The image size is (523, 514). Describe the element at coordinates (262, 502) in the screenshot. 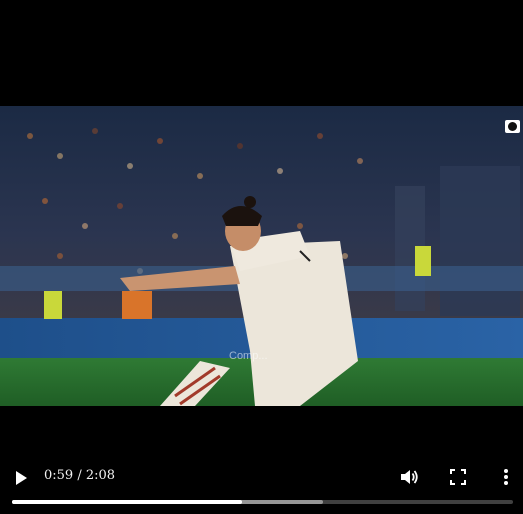

I see `progress-bar` at that location.